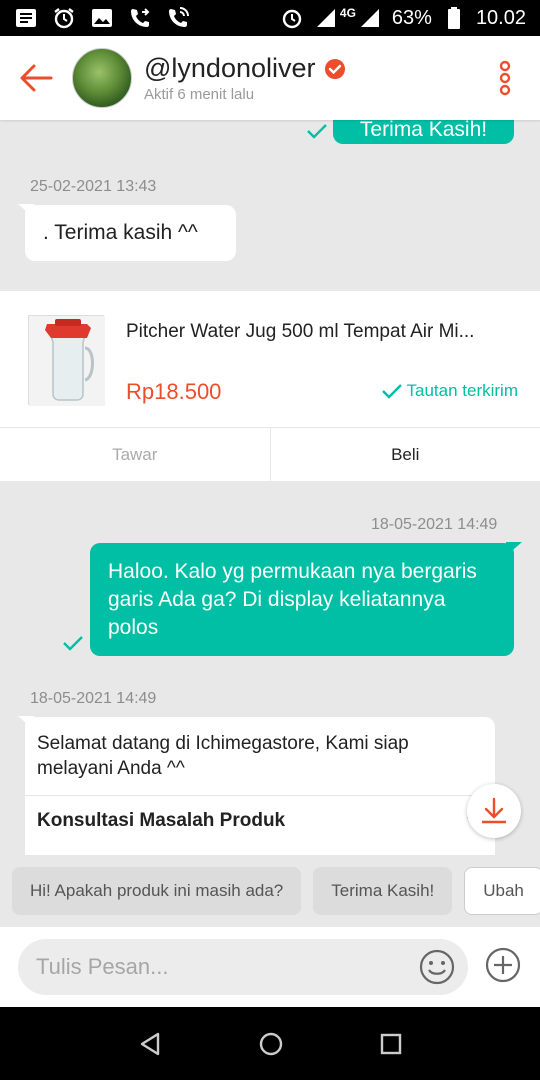 The width and height of the screenshot is (540, 1080). I want to click on link-sent-status: Tautan terkirim, so click(449, 391).